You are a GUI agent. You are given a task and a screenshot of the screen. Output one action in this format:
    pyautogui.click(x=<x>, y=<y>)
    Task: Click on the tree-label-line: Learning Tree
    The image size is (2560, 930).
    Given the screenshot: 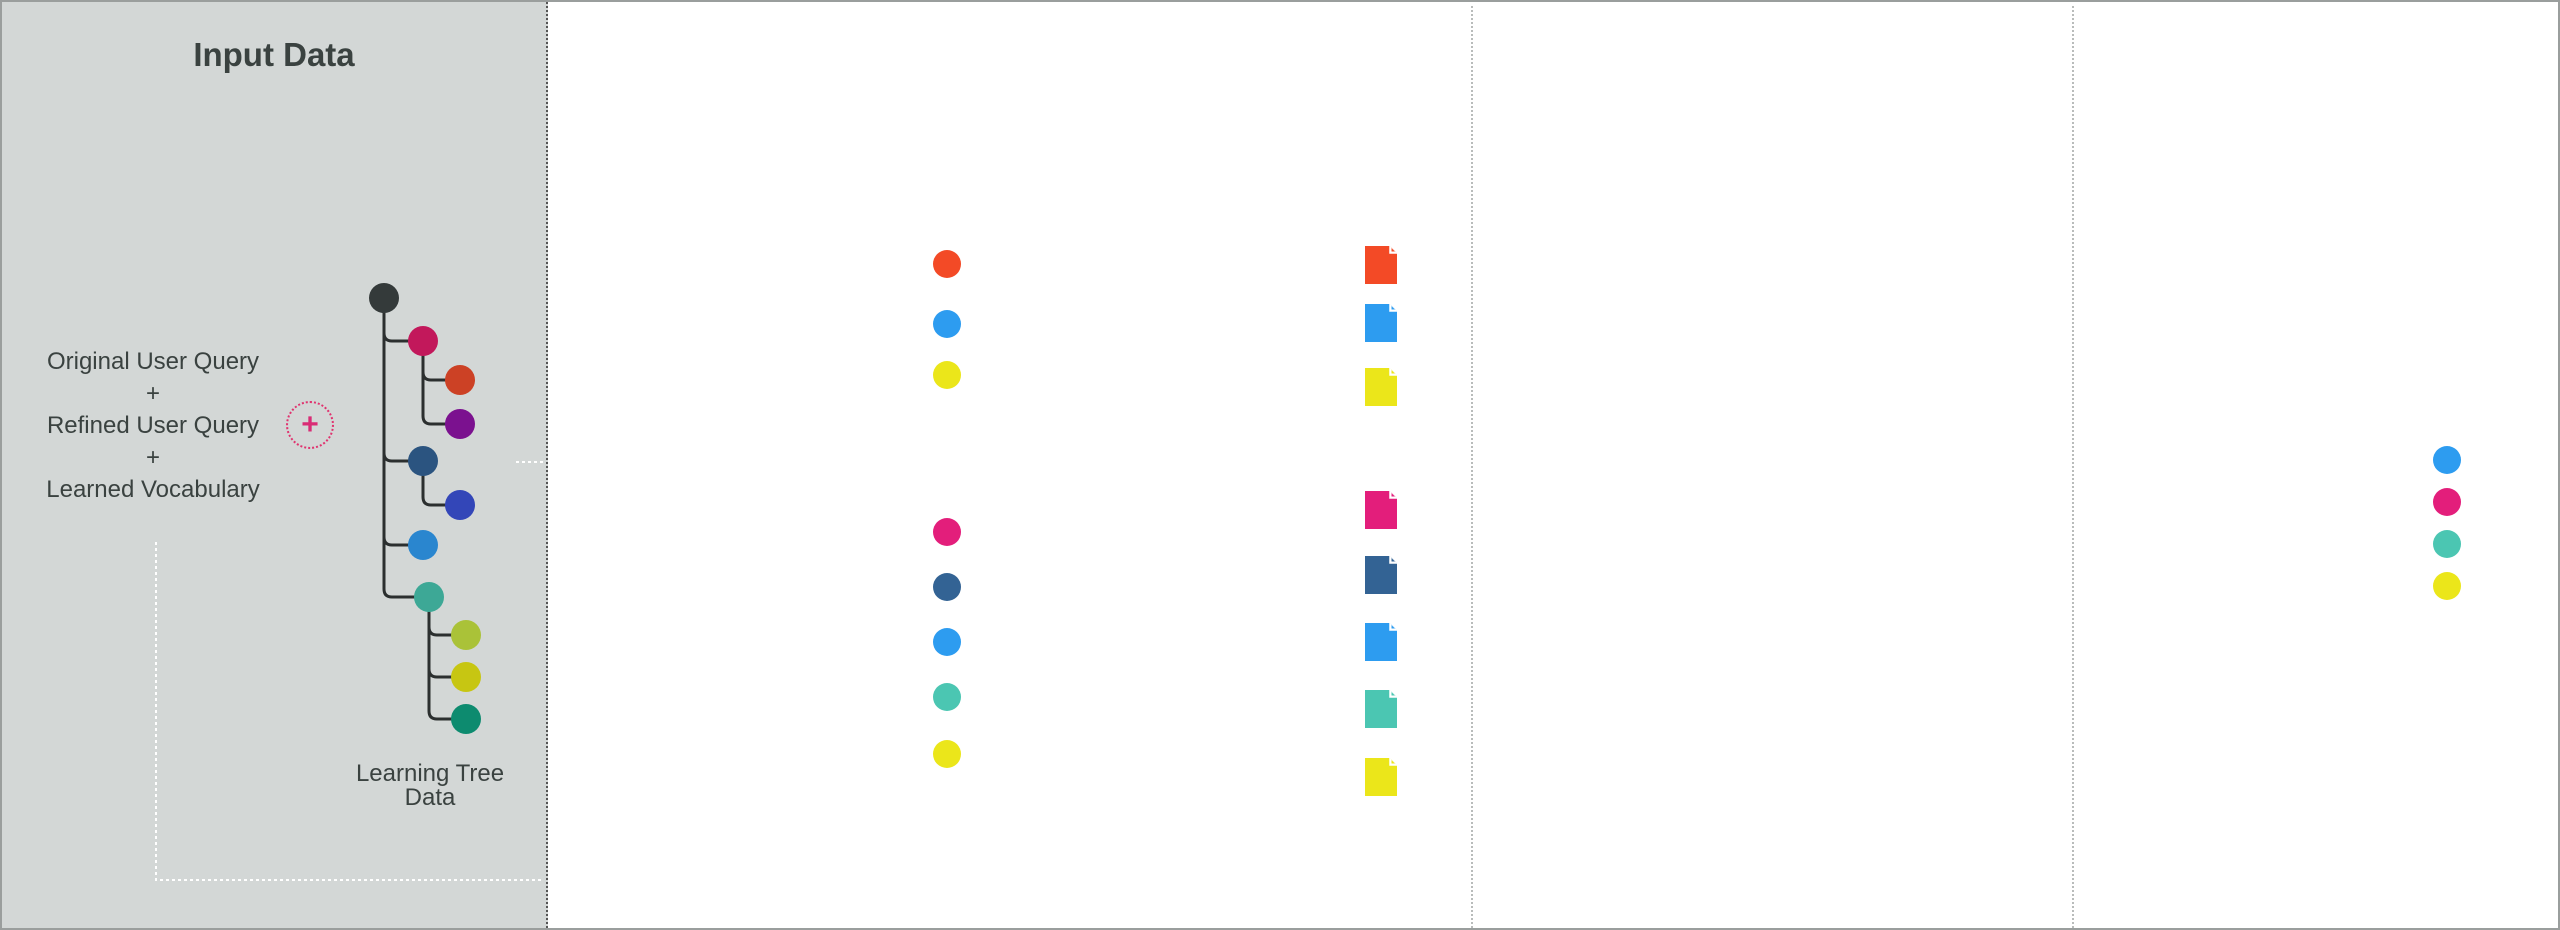 What is the action you would take?
    pyautogui.click(x=430, y=773)
    